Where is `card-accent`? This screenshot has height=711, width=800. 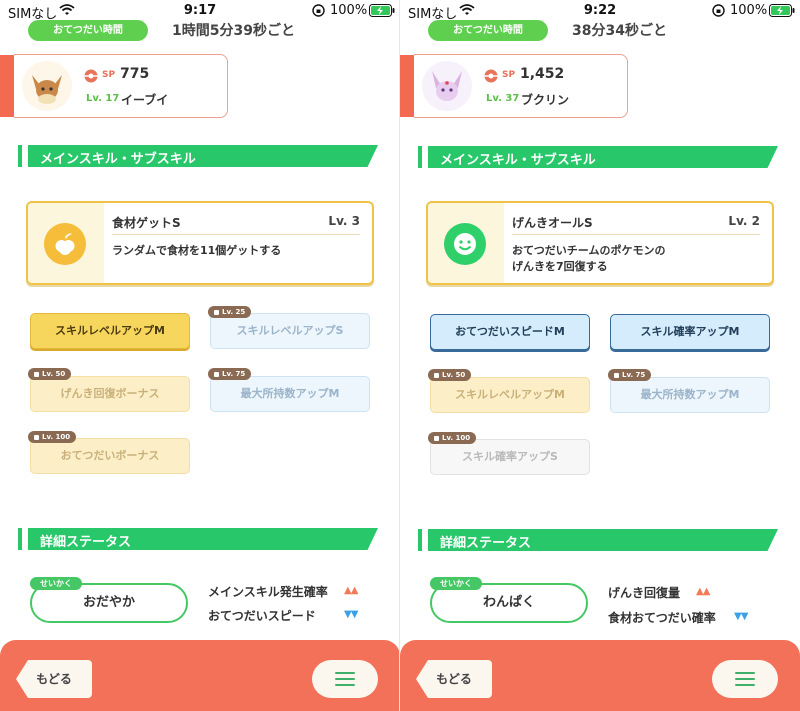
card-accent is located at coordinates (407, 86).